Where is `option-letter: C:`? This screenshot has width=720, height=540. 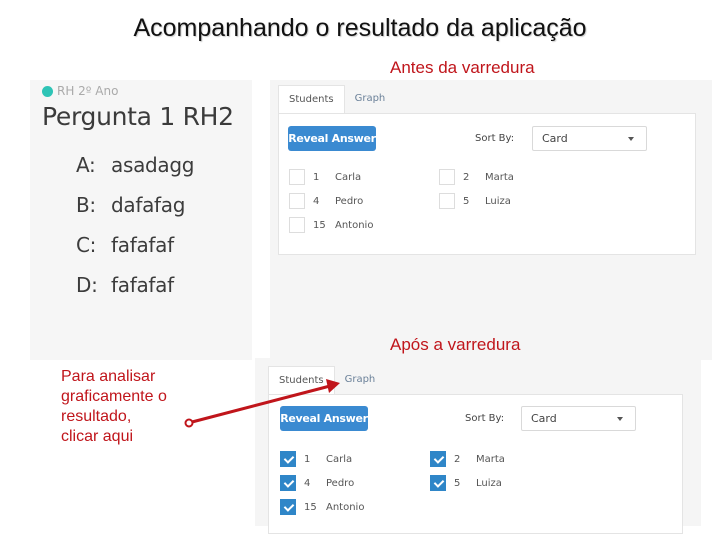 option-letter: C: is located at coordinates (86, 245).